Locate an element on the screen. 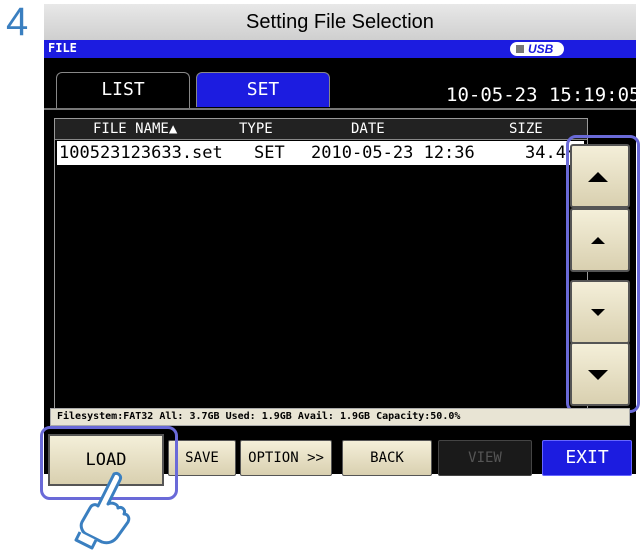  save-button: SAVE is located at coordinates (202, 458).